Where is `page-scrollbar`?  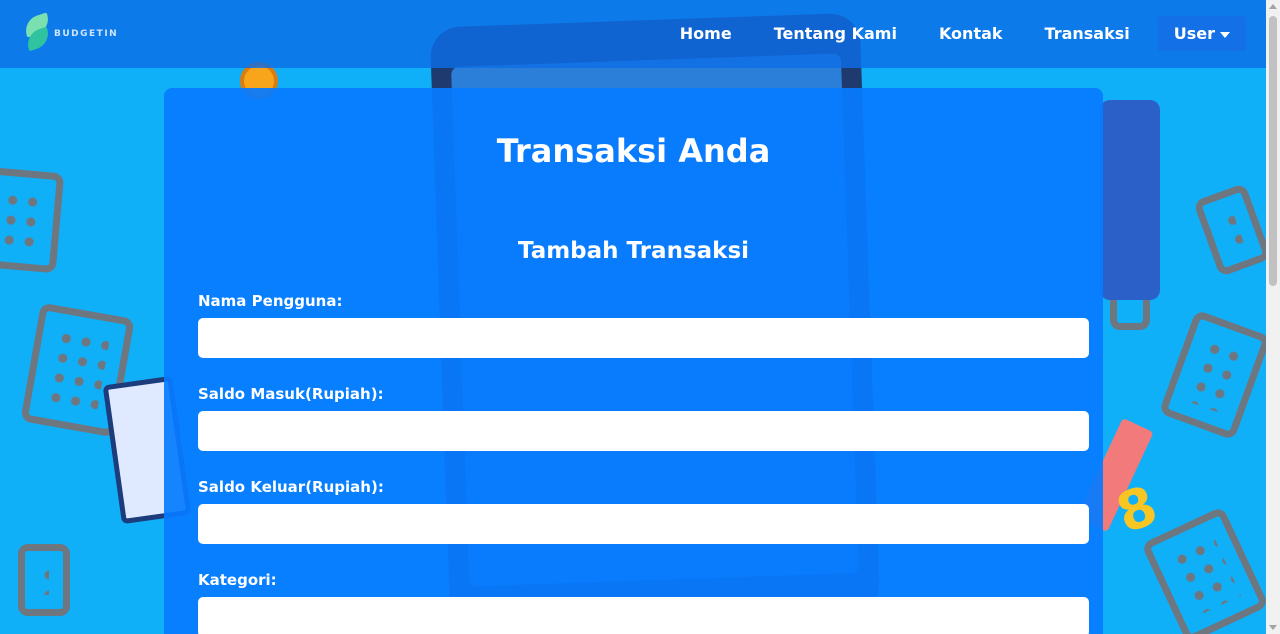
page-scrollbar is located at coordinates (1273, 317).